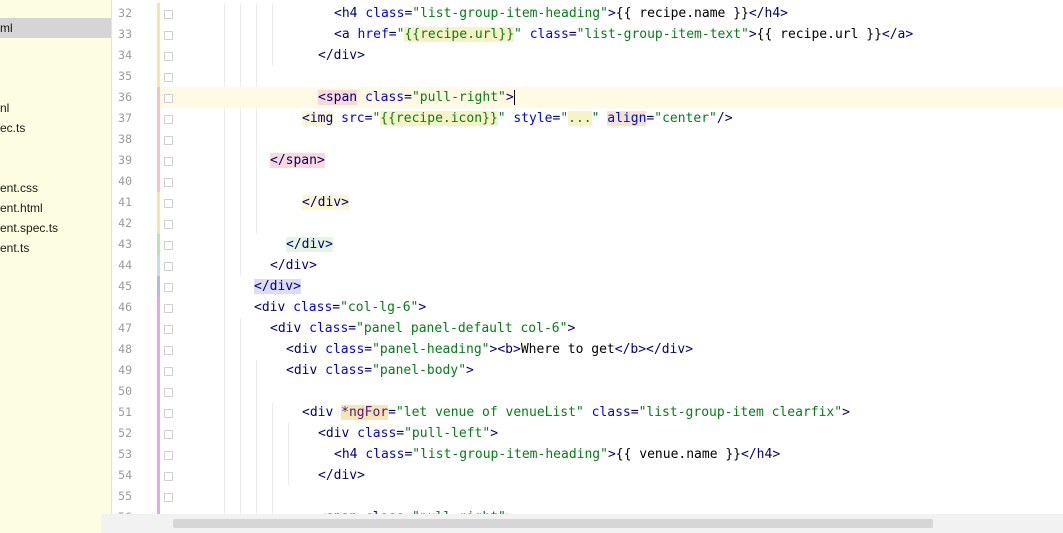  What do you see at coordinates (819, 34) in the screenshot?
I see `code-token: {{ recipe.url }}` at bounding box center [819, 34].